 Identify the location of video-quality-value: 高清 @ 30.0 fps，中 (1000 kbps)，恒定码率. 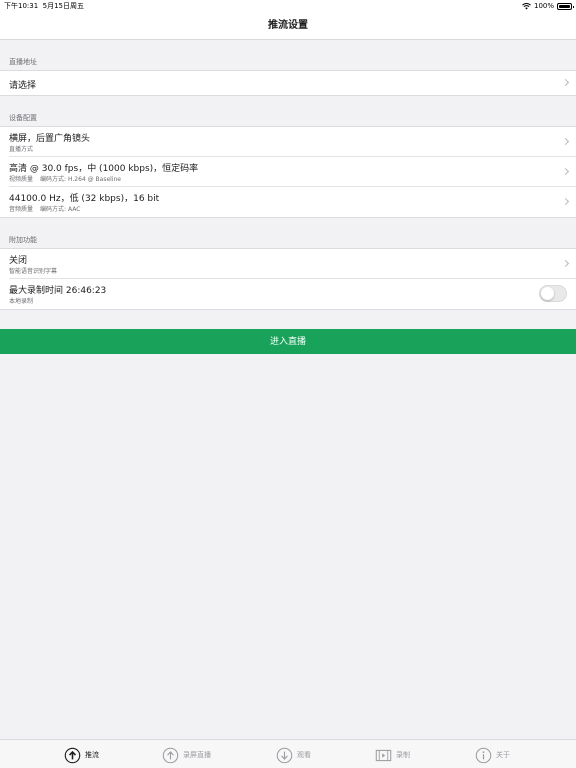
(104, 169).